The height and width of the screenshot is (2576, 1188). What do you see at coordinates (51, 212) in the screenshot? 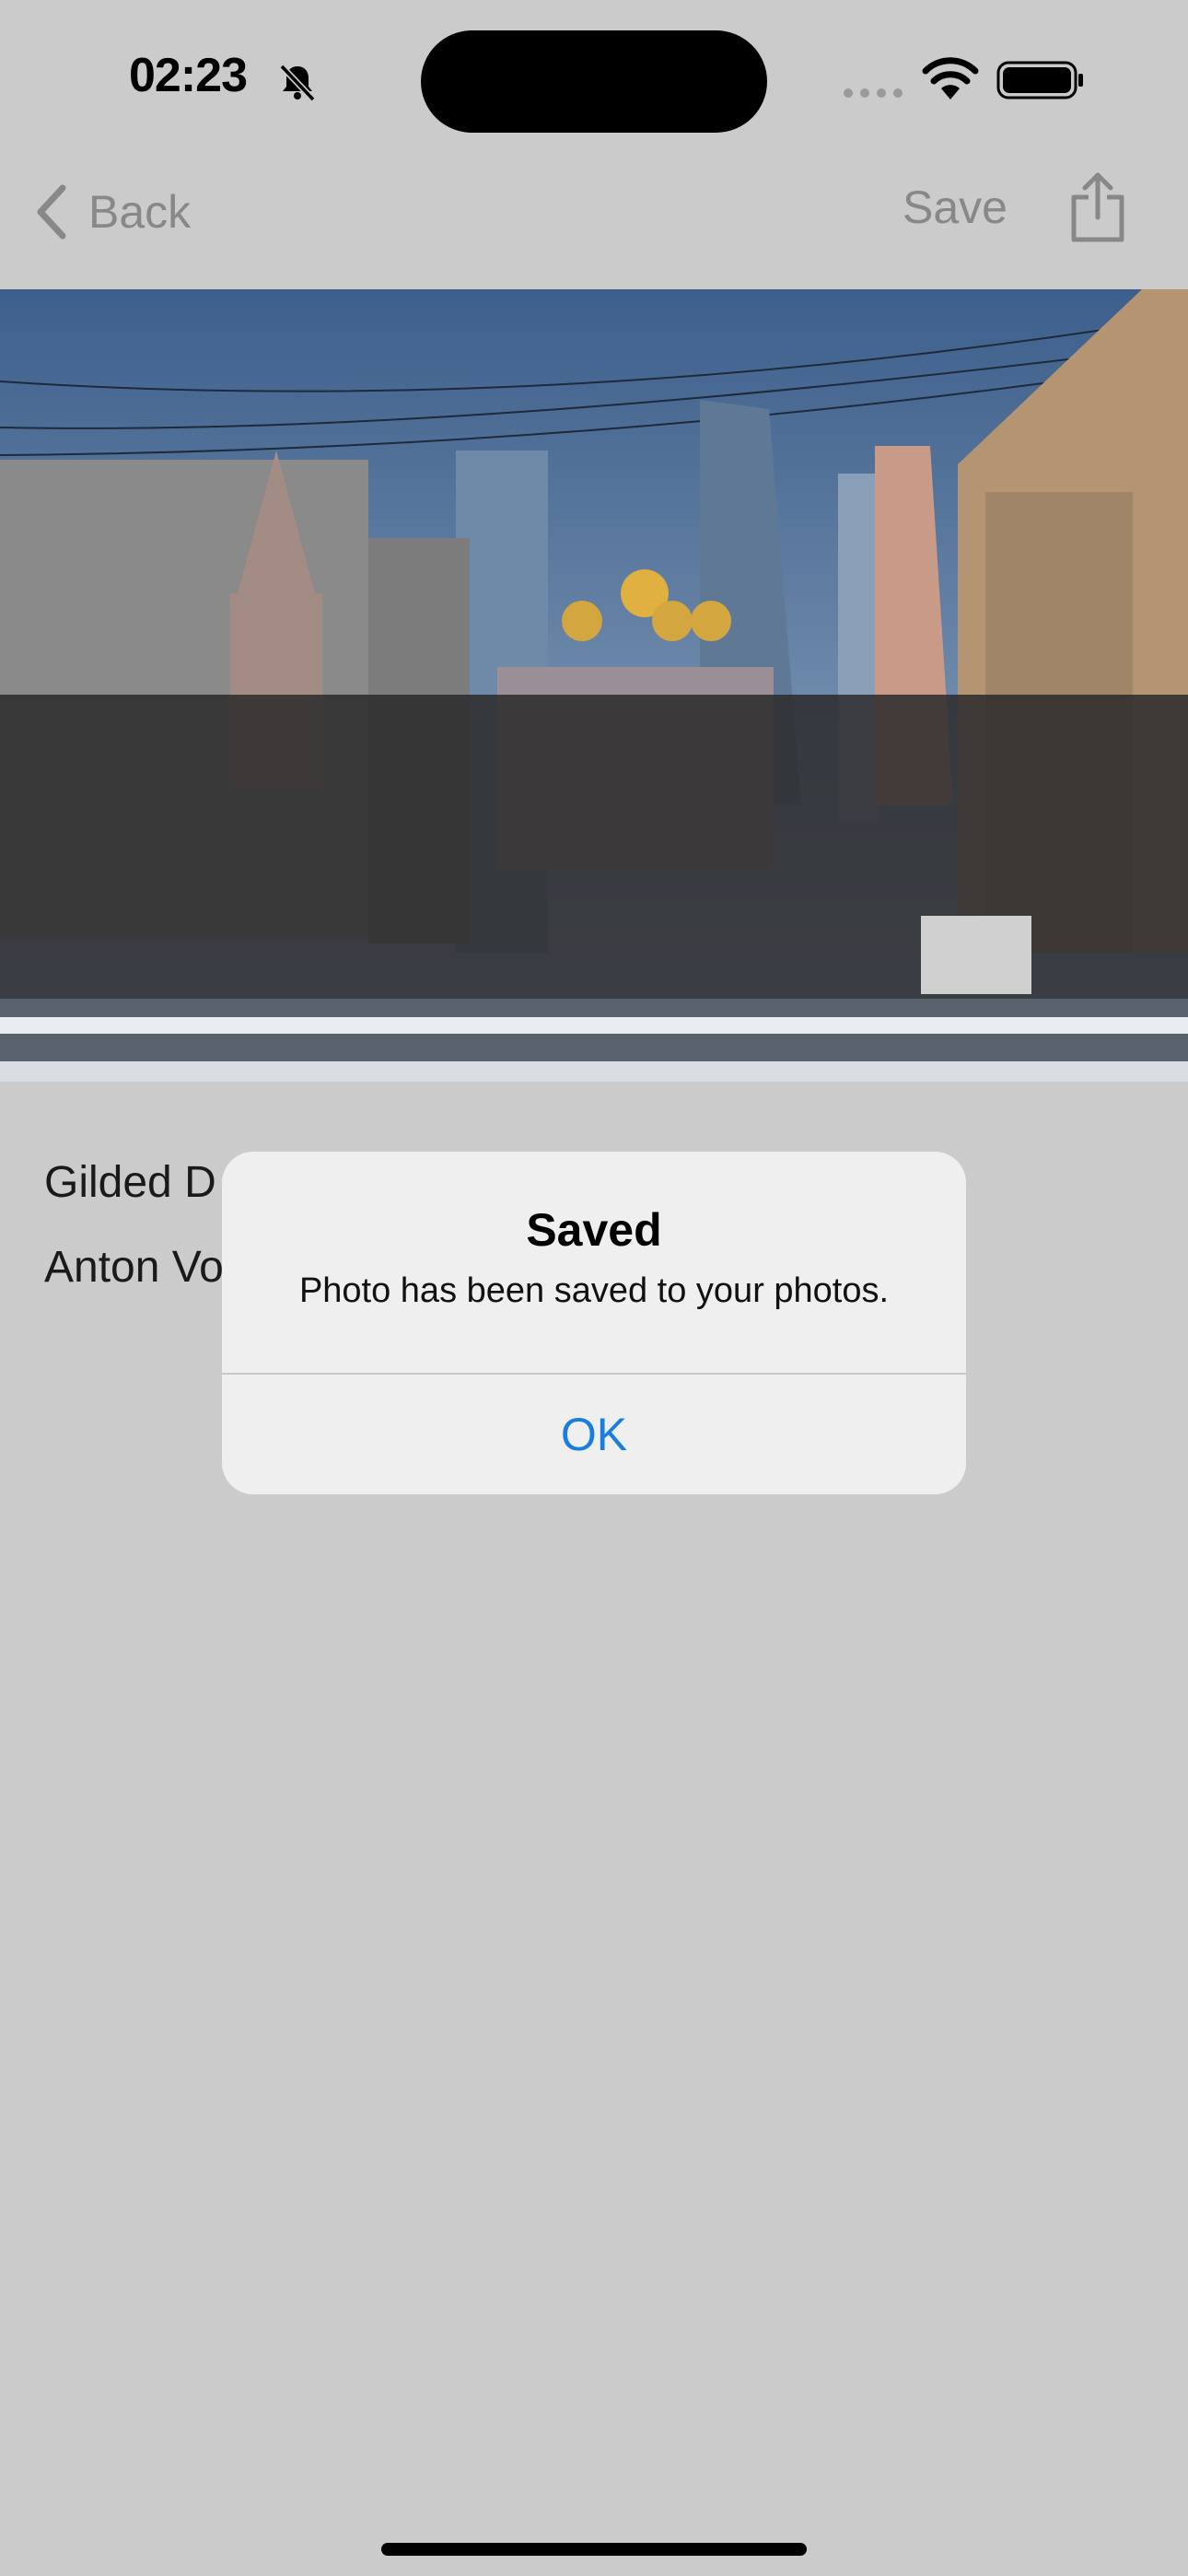
I see `chevron-left-icon` at bounding box center [51, 212].